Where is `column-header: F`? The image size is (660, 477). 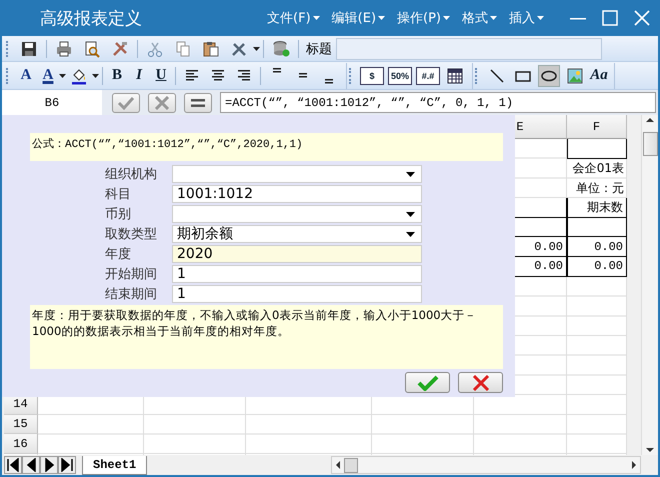
column-header: F is located at coordinates (597, 127).